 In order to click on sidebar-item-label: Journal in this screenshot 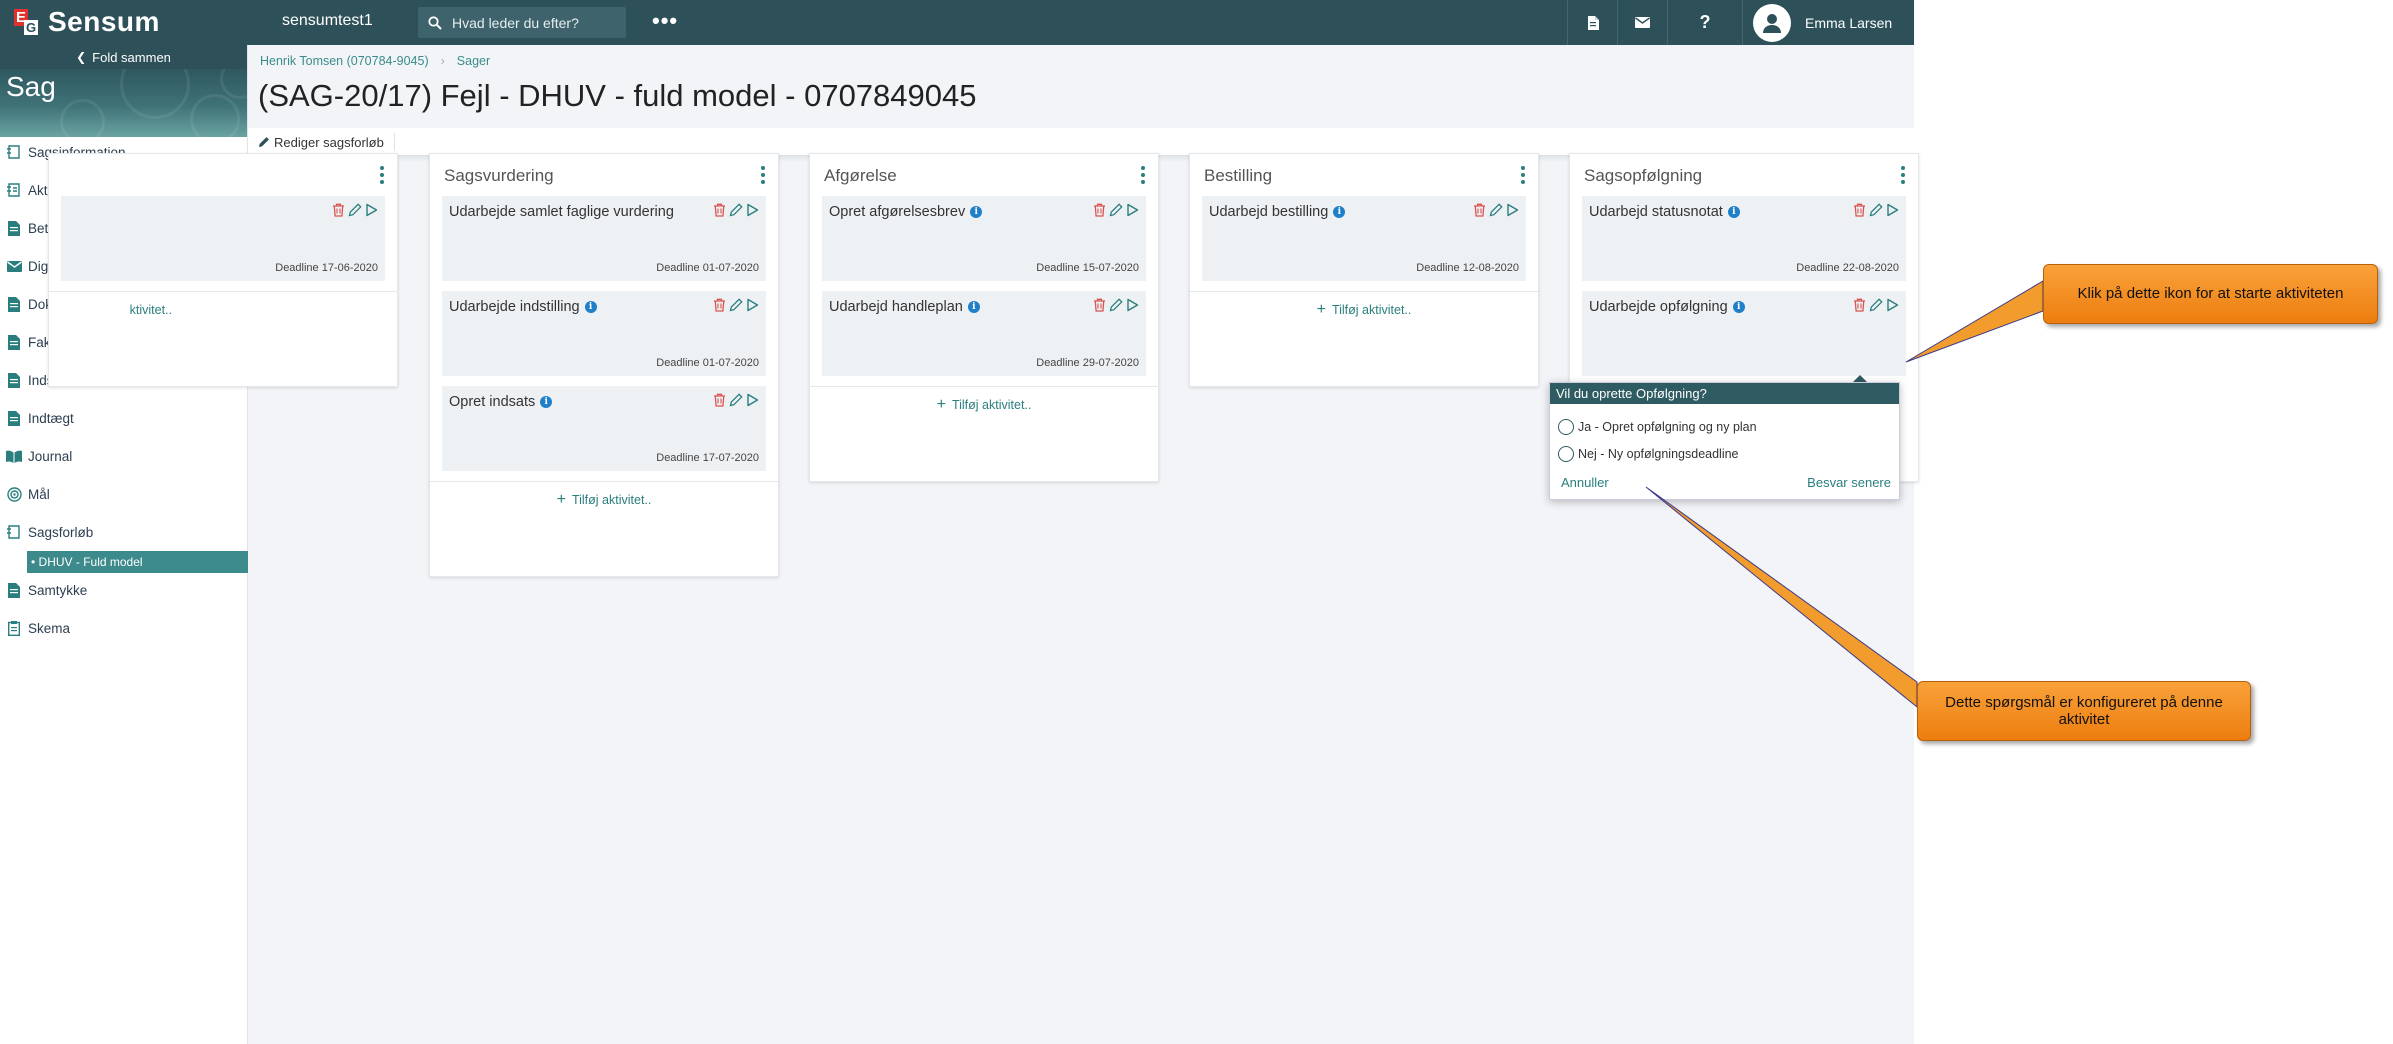, I will do `click(50, 456)`.